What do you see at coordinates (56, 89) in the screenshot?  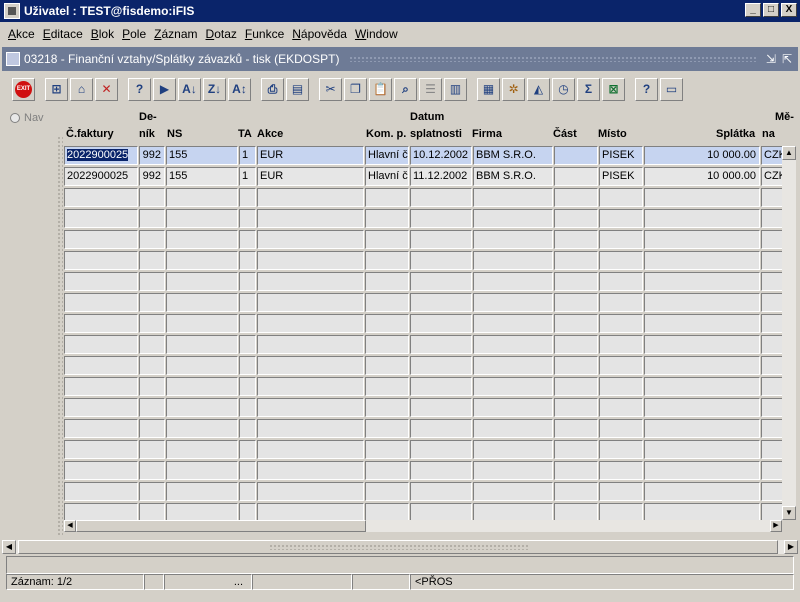 I see `insert-record-button: ⊞` at bounding box center [56, 89].